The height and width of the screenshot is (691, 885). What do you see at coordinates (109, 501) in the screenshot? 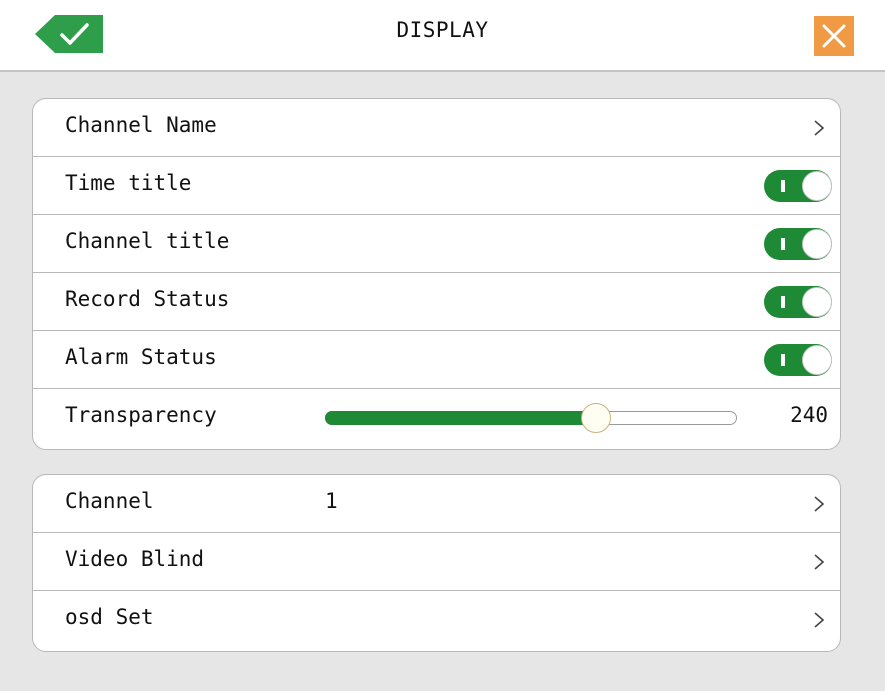
I see `channel-label: Channel` at bounding box center [109, 501].